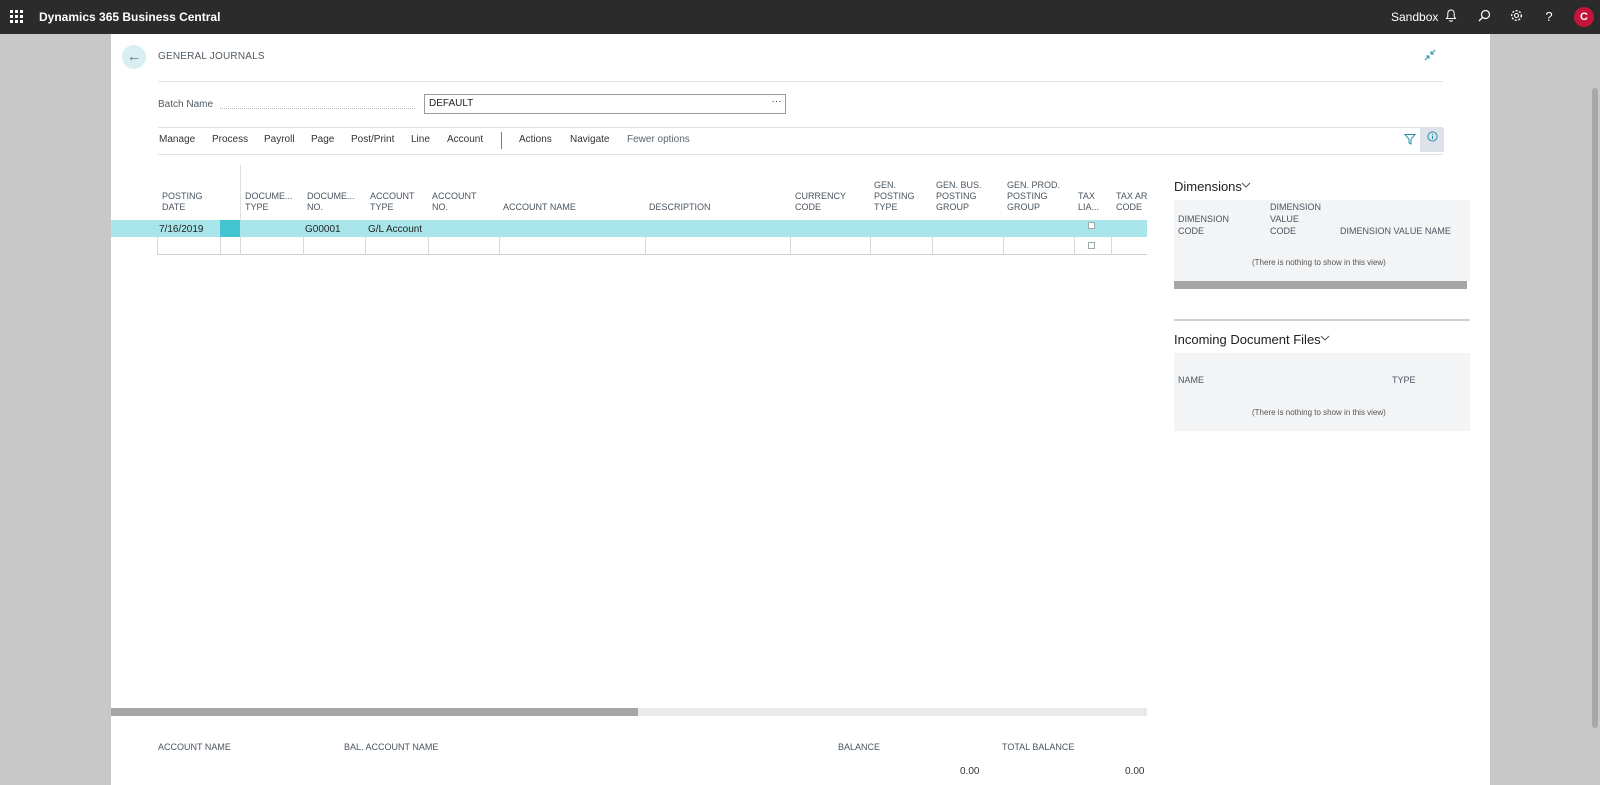 The width and height of the screenshot is (1600, 785). I want to click on dimensions-scrollbar, so click(1320, 285).